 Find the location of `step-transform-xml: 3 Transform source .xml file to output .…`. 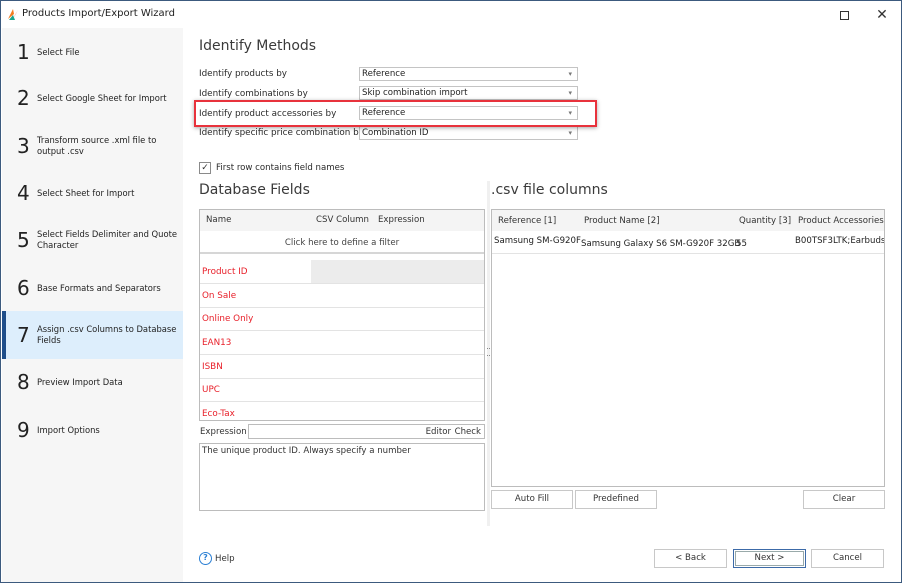

step-transform-xml: 3 Transform source .xml file to output .… is located at coordinates (92, 146).